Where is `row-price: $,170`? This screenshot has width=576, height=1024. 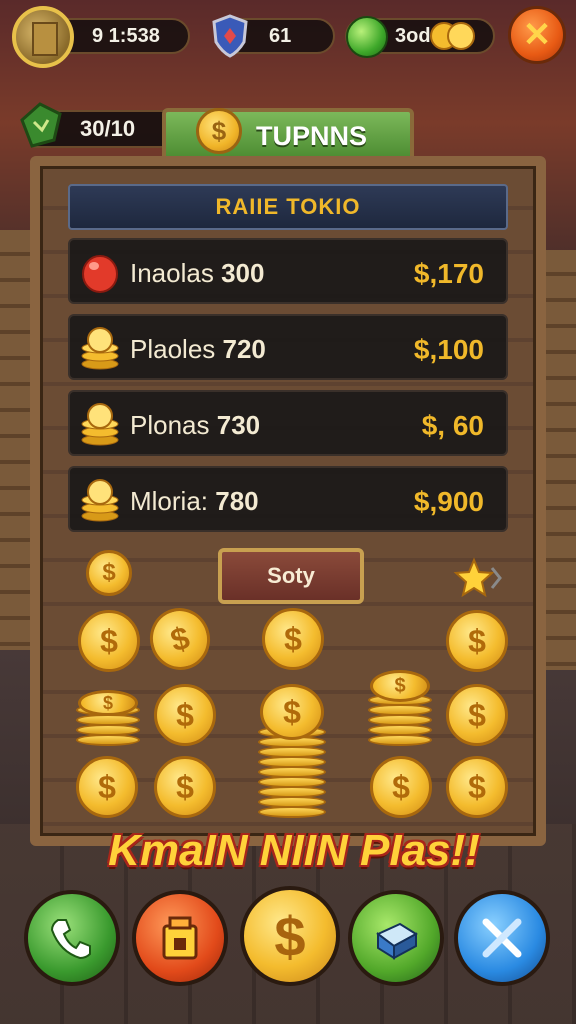 row-price: $,170 is located at coordinates (448, 273).